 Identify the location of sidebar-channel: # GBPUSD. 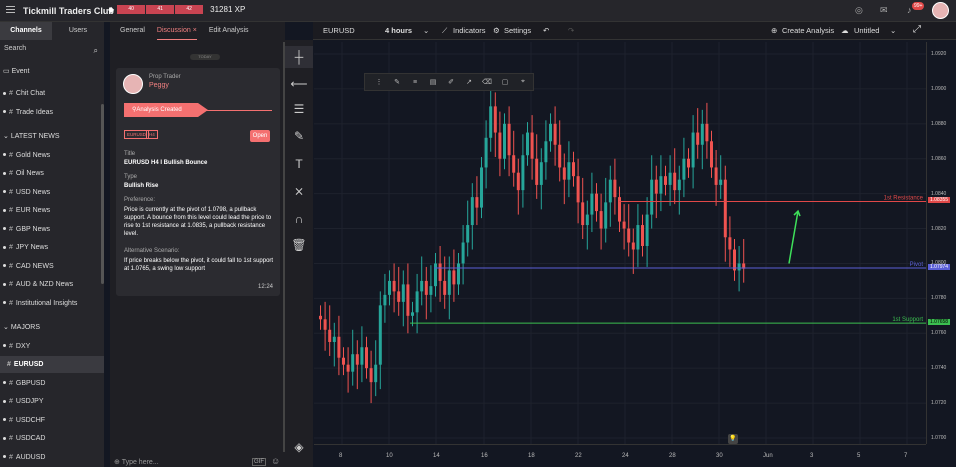
(52, 383).